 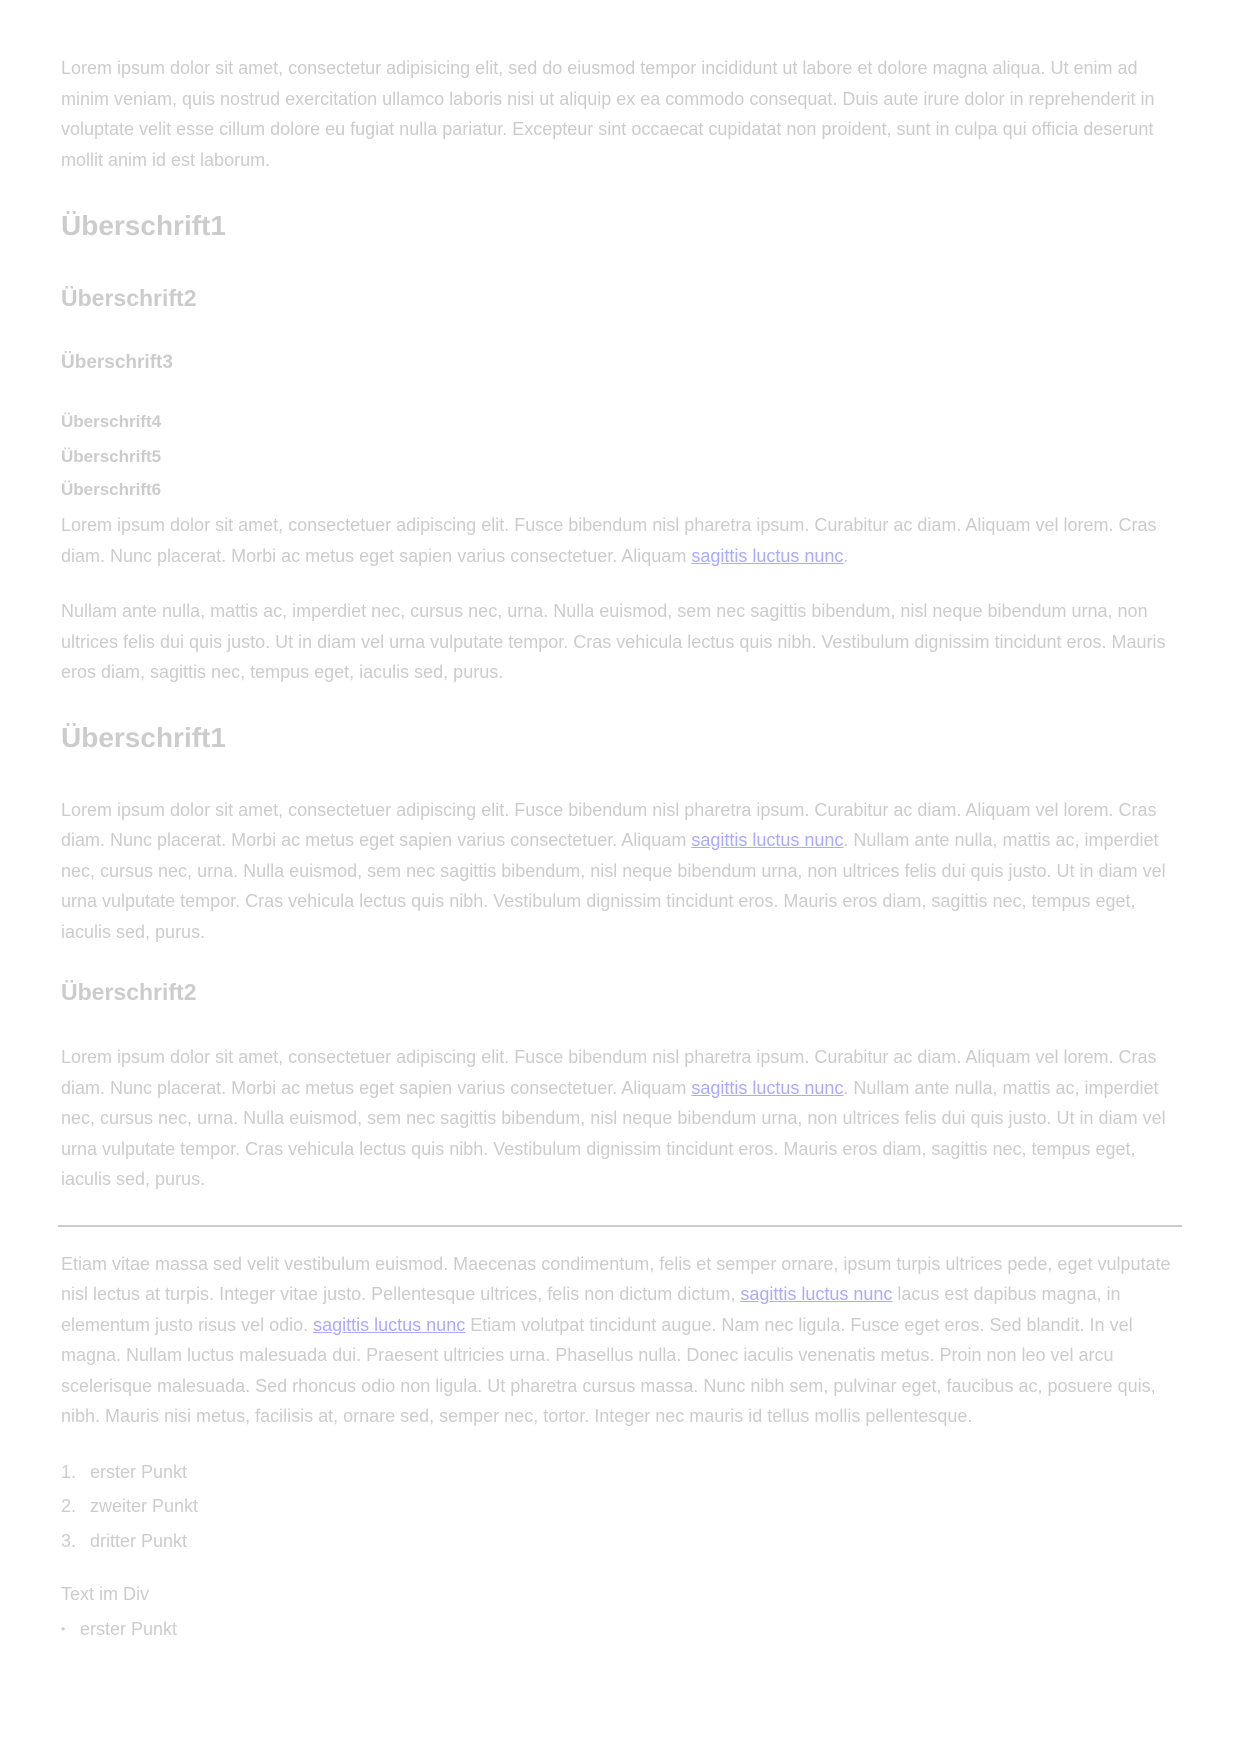 I want to click on list-item: 3. dritter Punkt, so click(x=622, y=1541).